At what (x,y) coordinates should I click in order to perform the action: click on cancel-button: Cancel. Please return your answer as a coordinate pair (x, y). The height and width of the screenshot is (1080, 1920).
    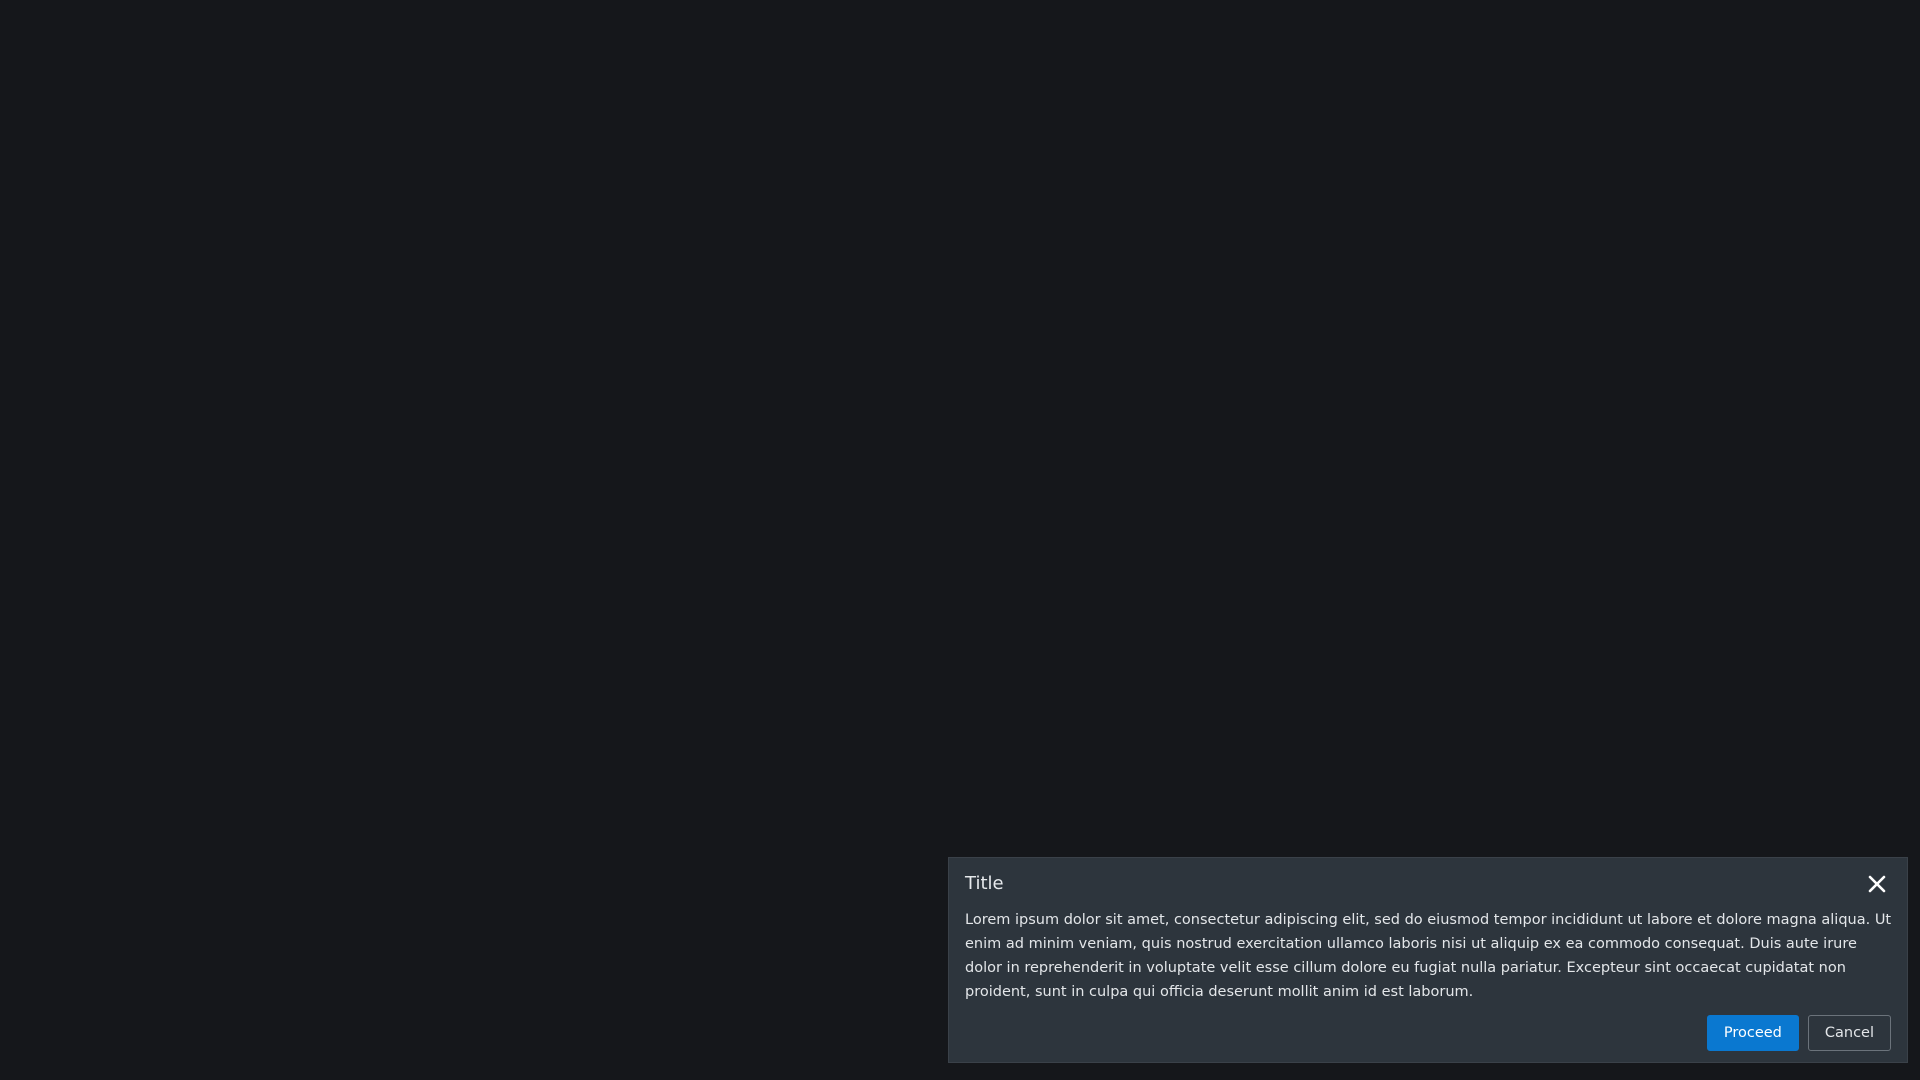
    Looking at the image, I should click on (1849, 1033).